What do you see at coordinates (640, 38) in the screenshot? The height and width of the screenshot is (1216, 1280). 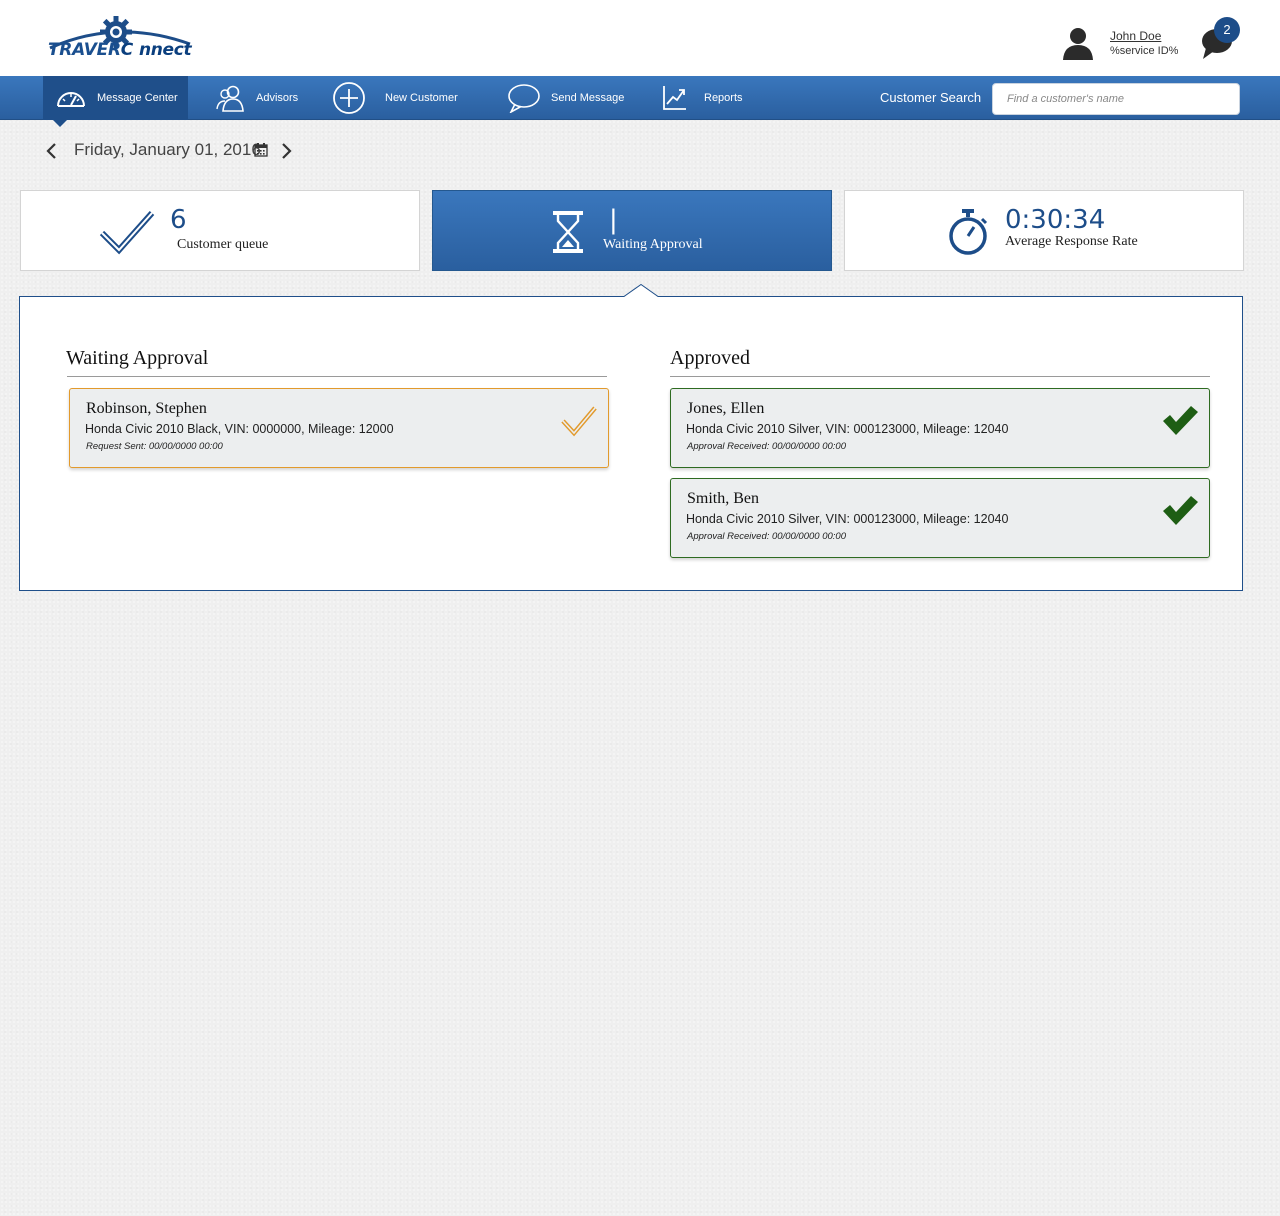 I see `top-header: TRAVERC nnect John Doe %service ID% 2` at bounding box center [640, 38].